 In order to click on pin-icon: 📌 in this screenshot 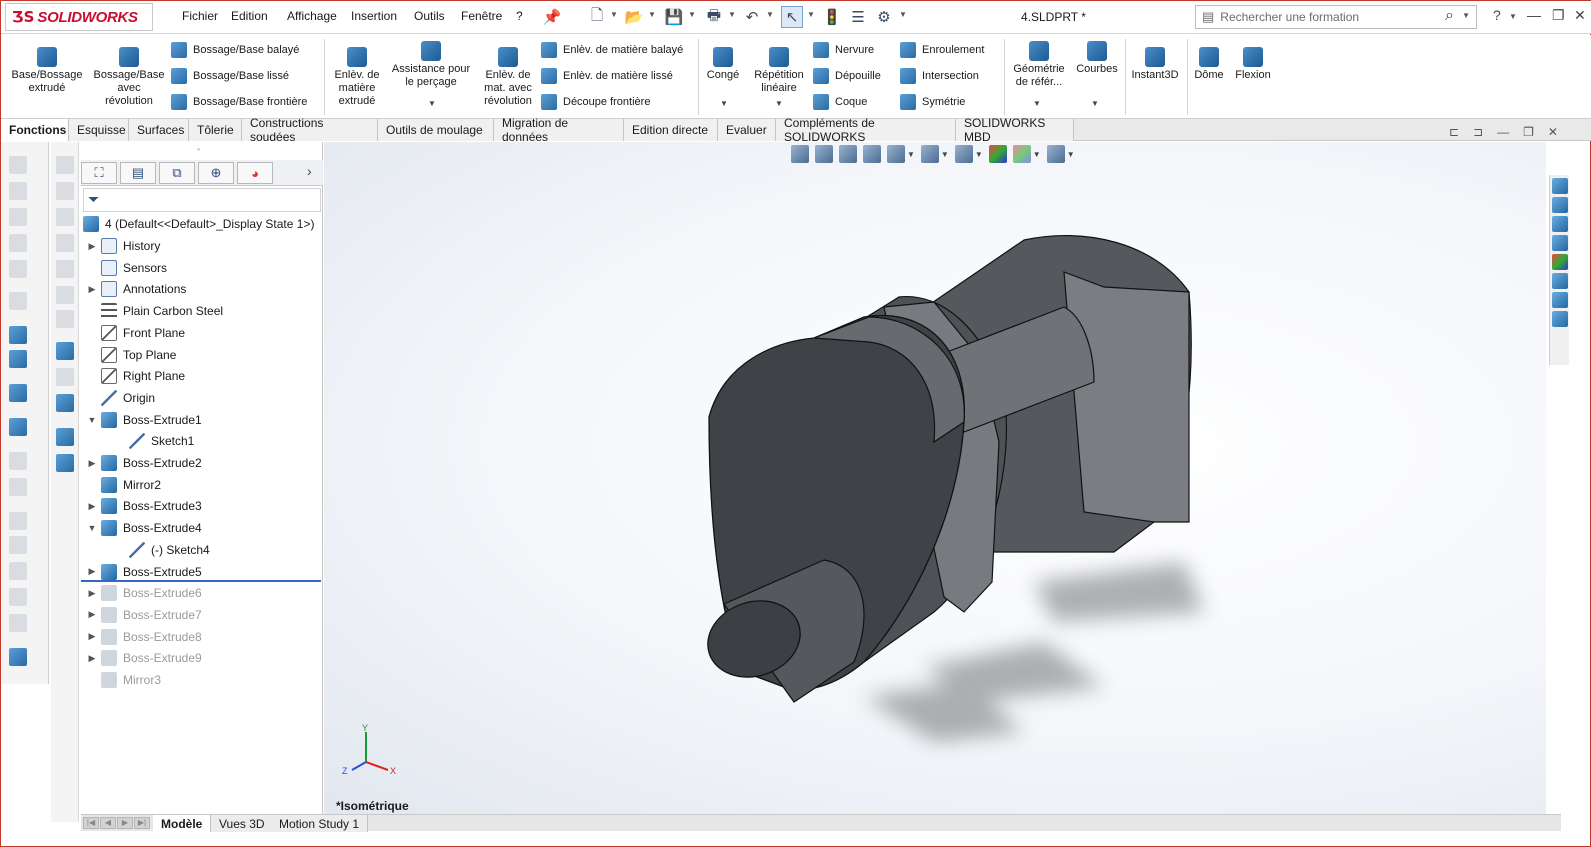, I will do `click(552, 17)`.